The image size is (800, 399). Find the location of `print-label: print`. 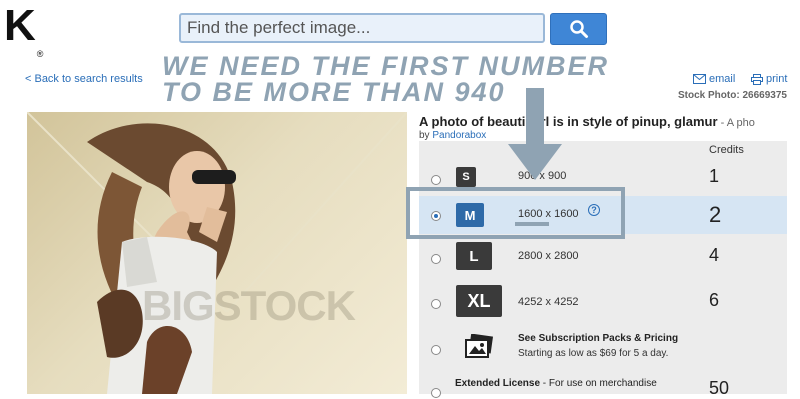

print-label: print is located at coordinates (777, 79).